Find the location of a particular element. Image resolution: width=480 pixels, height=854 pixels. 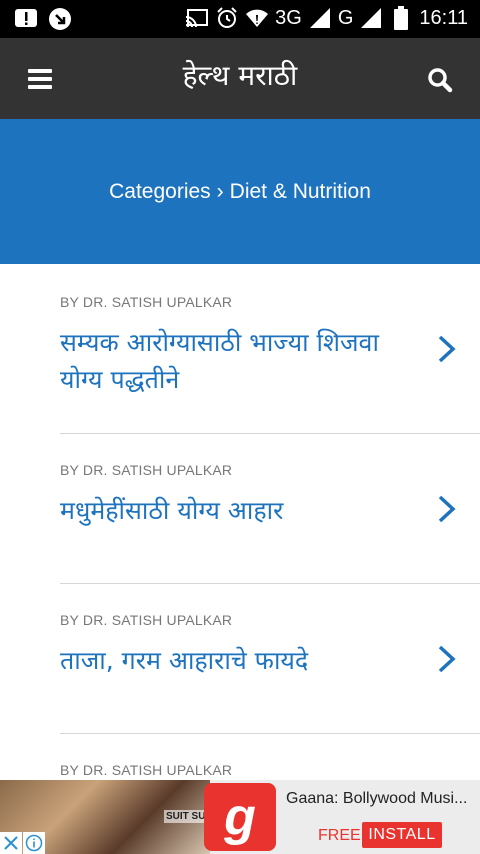

article-title: ताजा, गरम आहाराचे फायदे is located at coordinates (240, 660).